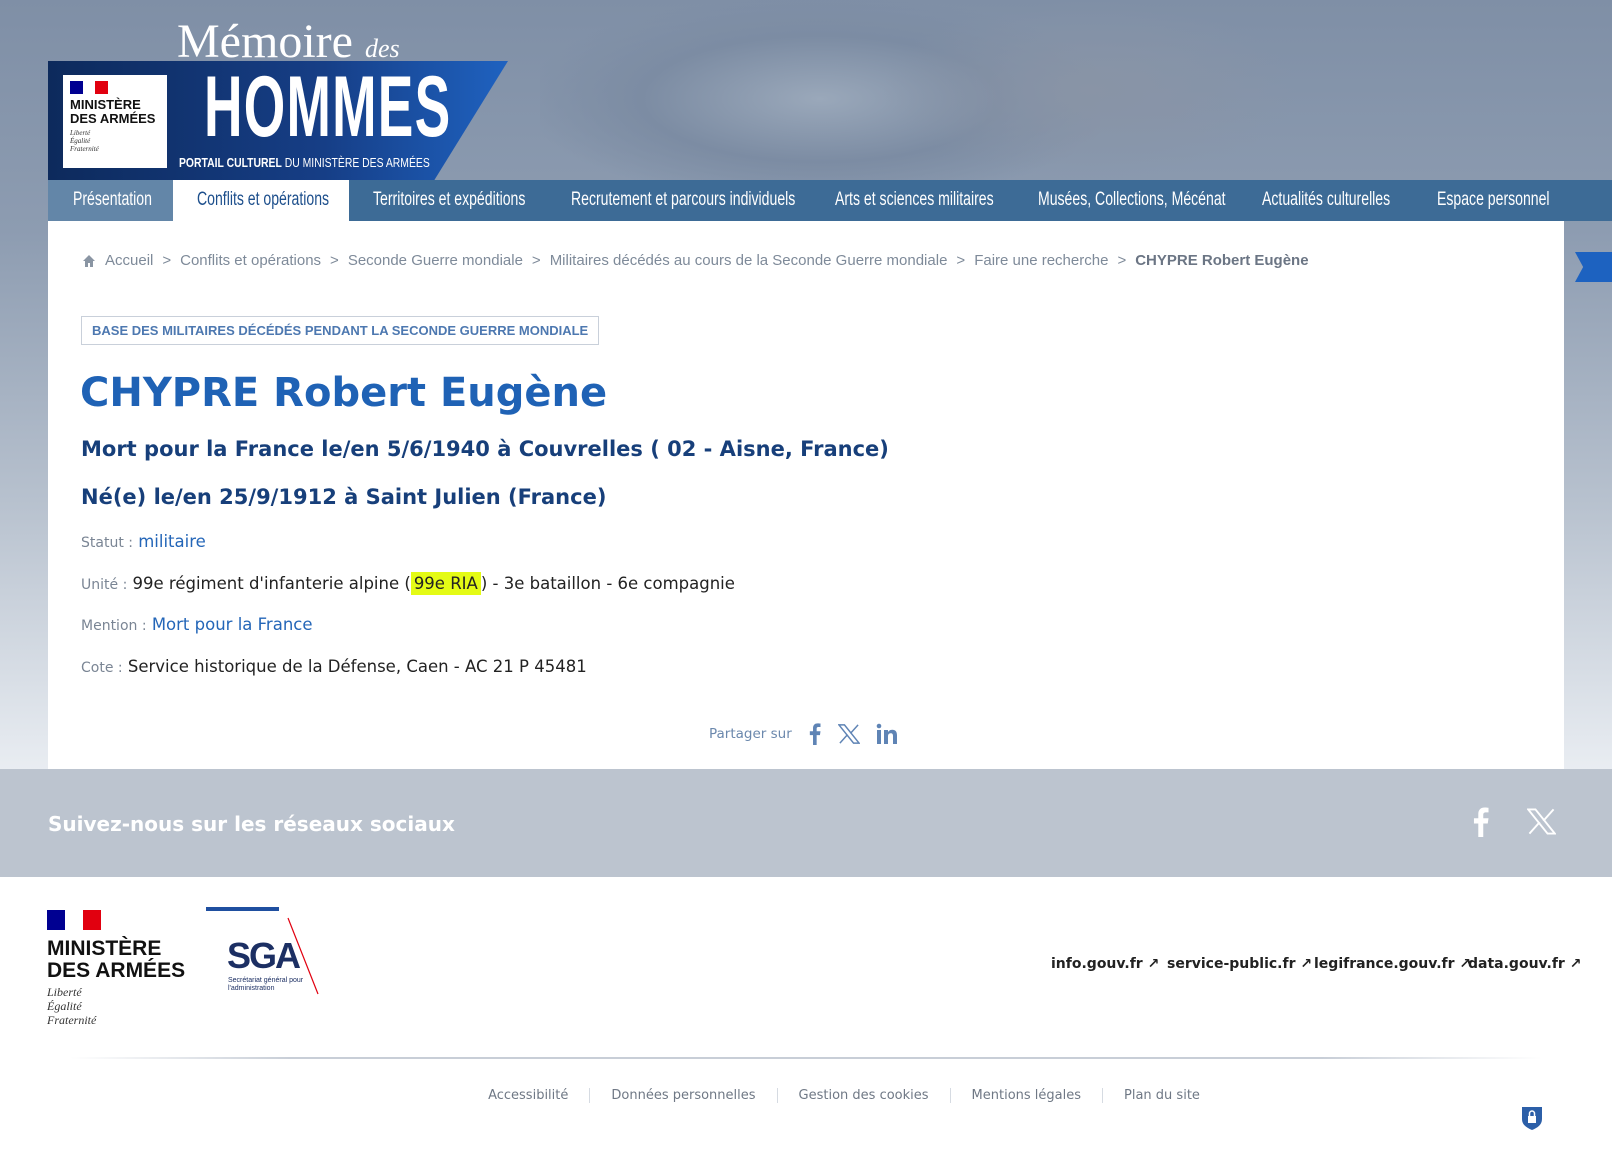 This screenshot has height=1151, width=1612. I want to click on breadcrumb-recherche: Faire une recherche, so click(1041, 260).